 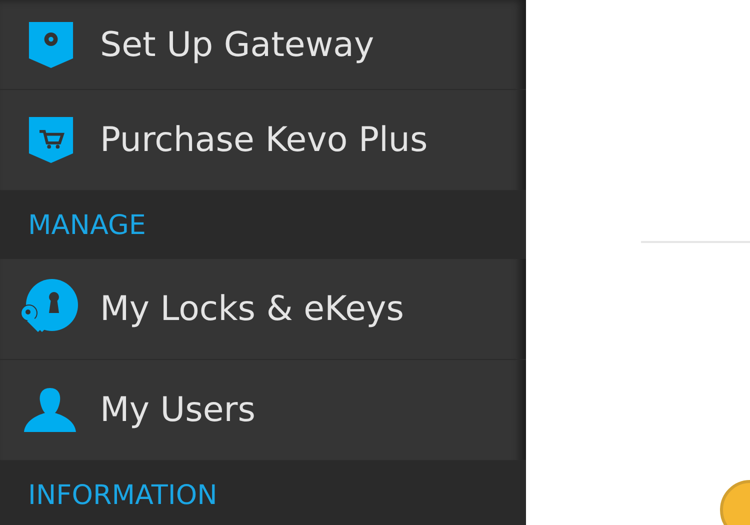 What do you see at coordinates (263, 45) in the screenshot?
I see `menu-item: Set Up Gateway` at bounding box center [263, 45].